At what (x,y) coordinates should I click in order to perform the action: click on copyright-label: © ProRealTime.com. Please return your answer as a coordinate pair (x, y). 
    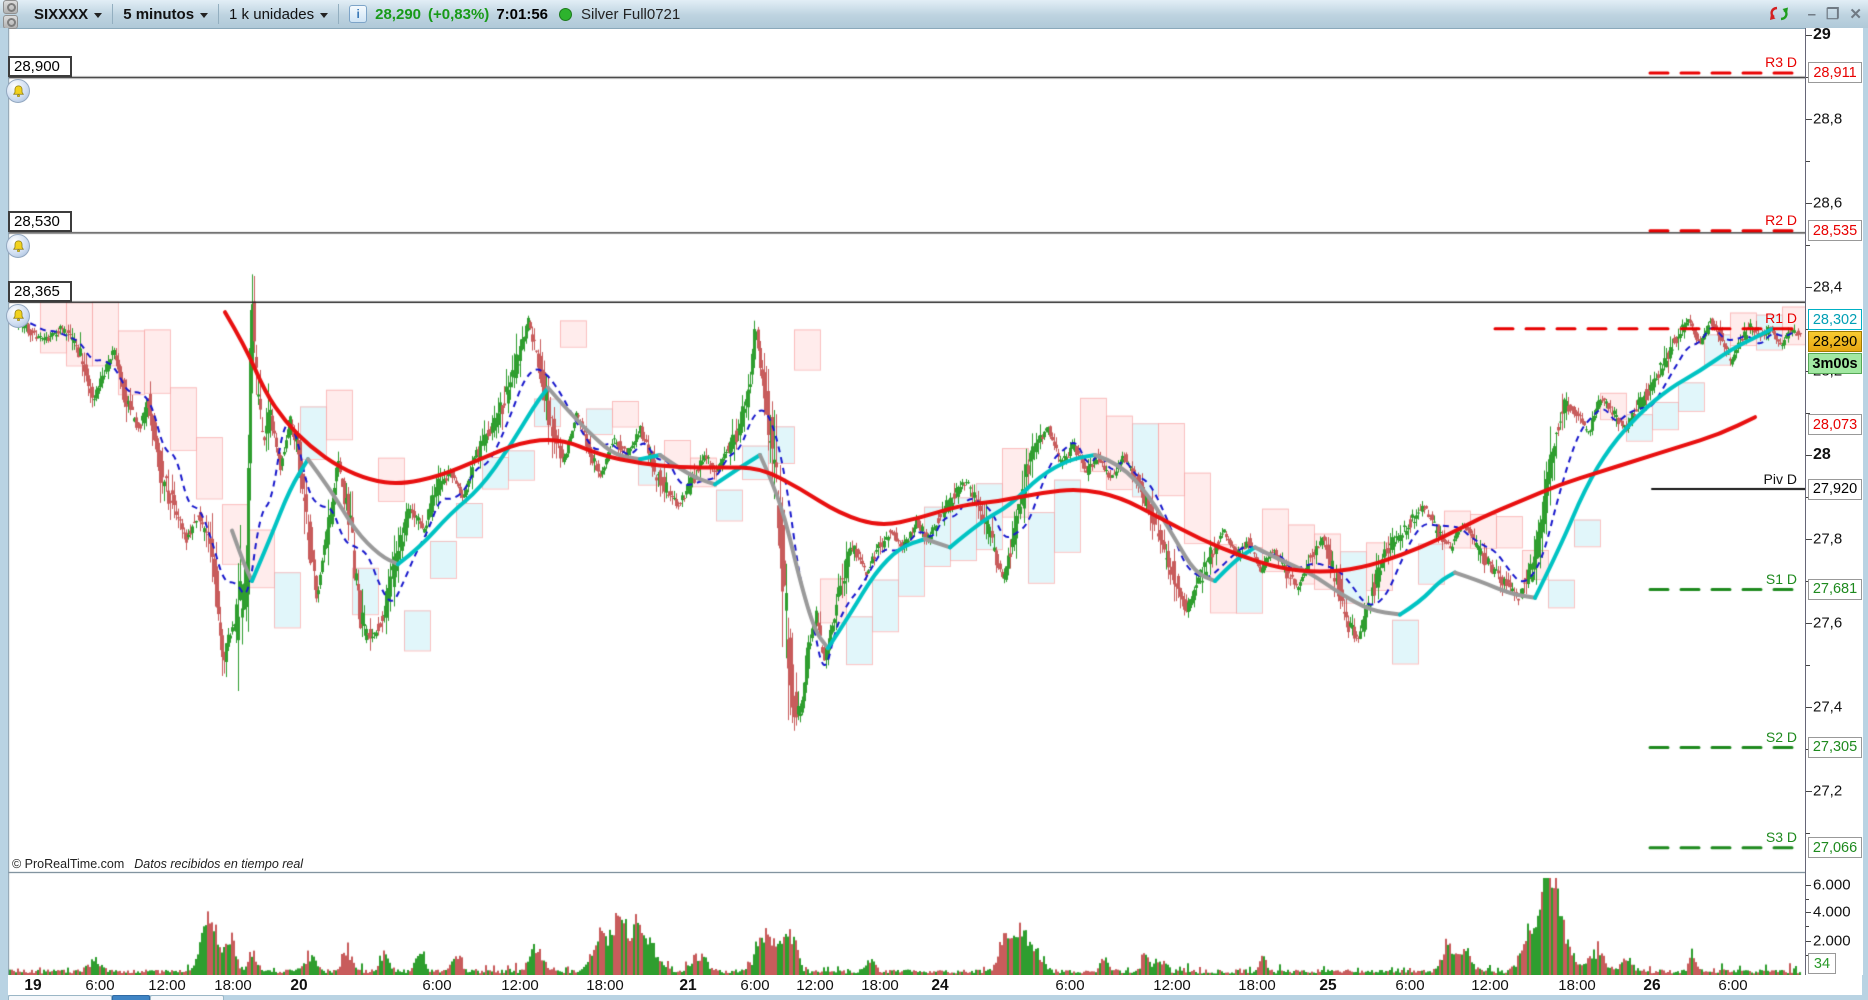
    Looking at the image, I should click on (68, 864).